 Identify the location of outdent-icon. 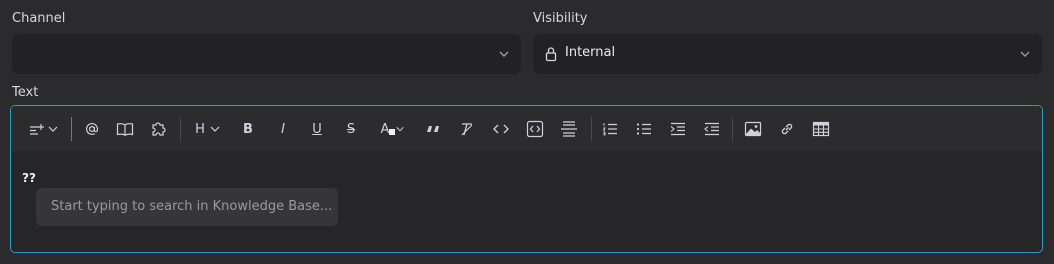
(711, 129).